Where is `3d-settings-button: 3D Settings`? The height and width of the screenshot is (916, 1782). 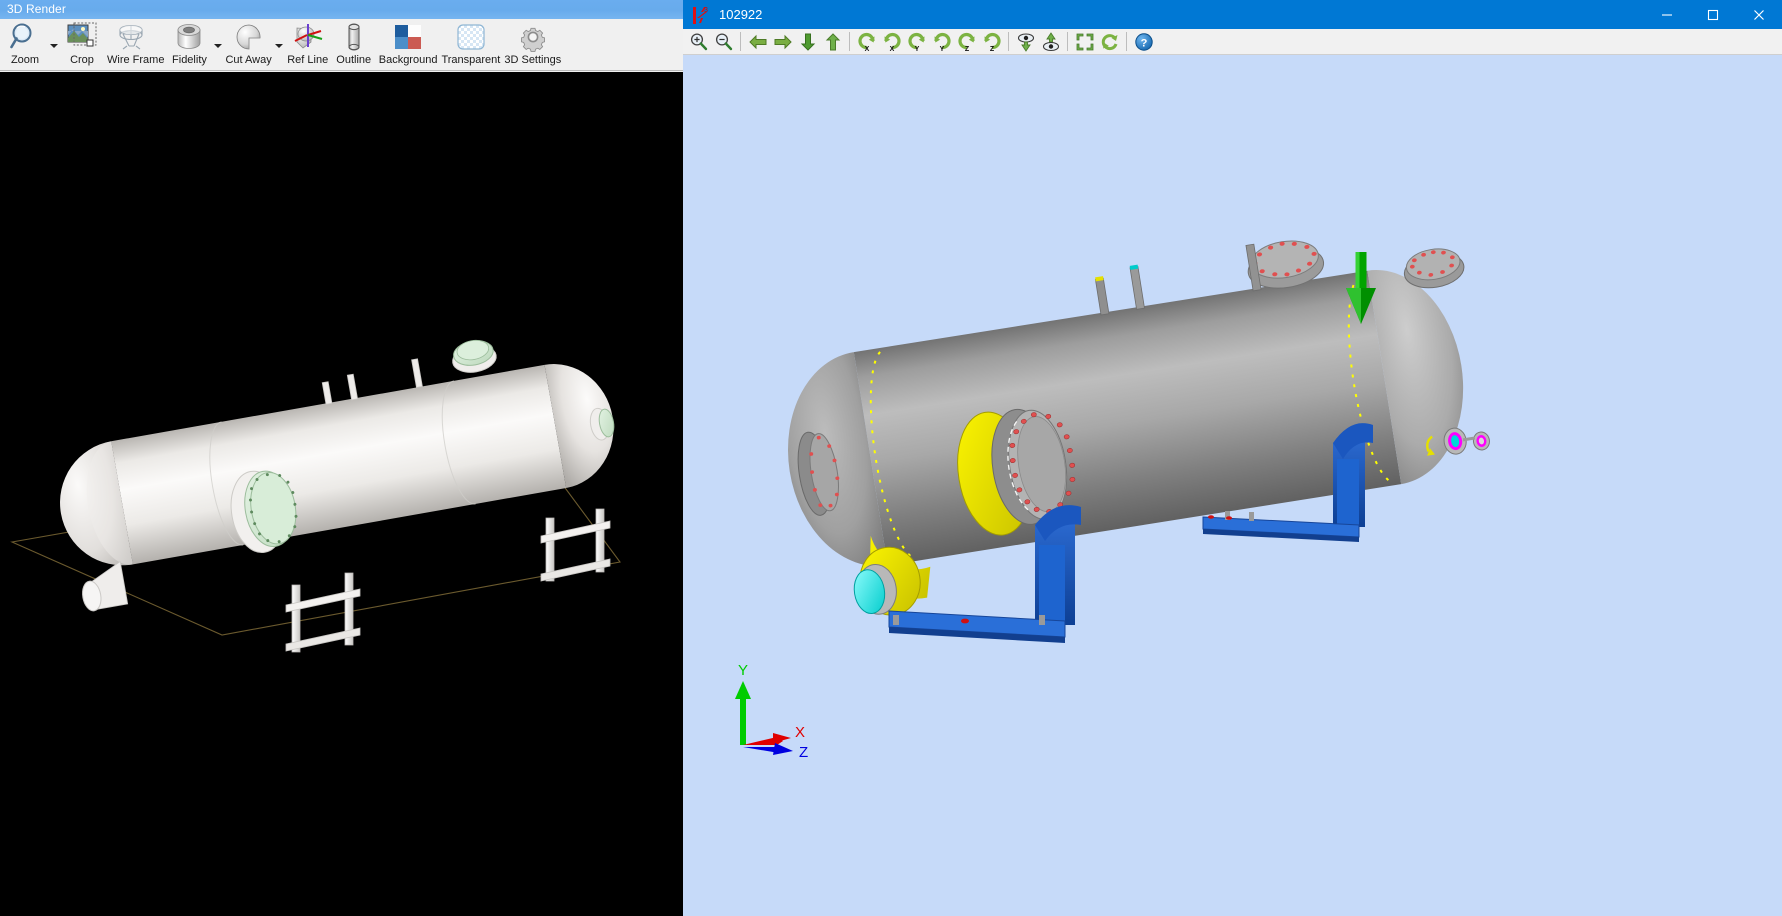
3d-settings-button: 3D Settings is located at coordinates (532, 45).